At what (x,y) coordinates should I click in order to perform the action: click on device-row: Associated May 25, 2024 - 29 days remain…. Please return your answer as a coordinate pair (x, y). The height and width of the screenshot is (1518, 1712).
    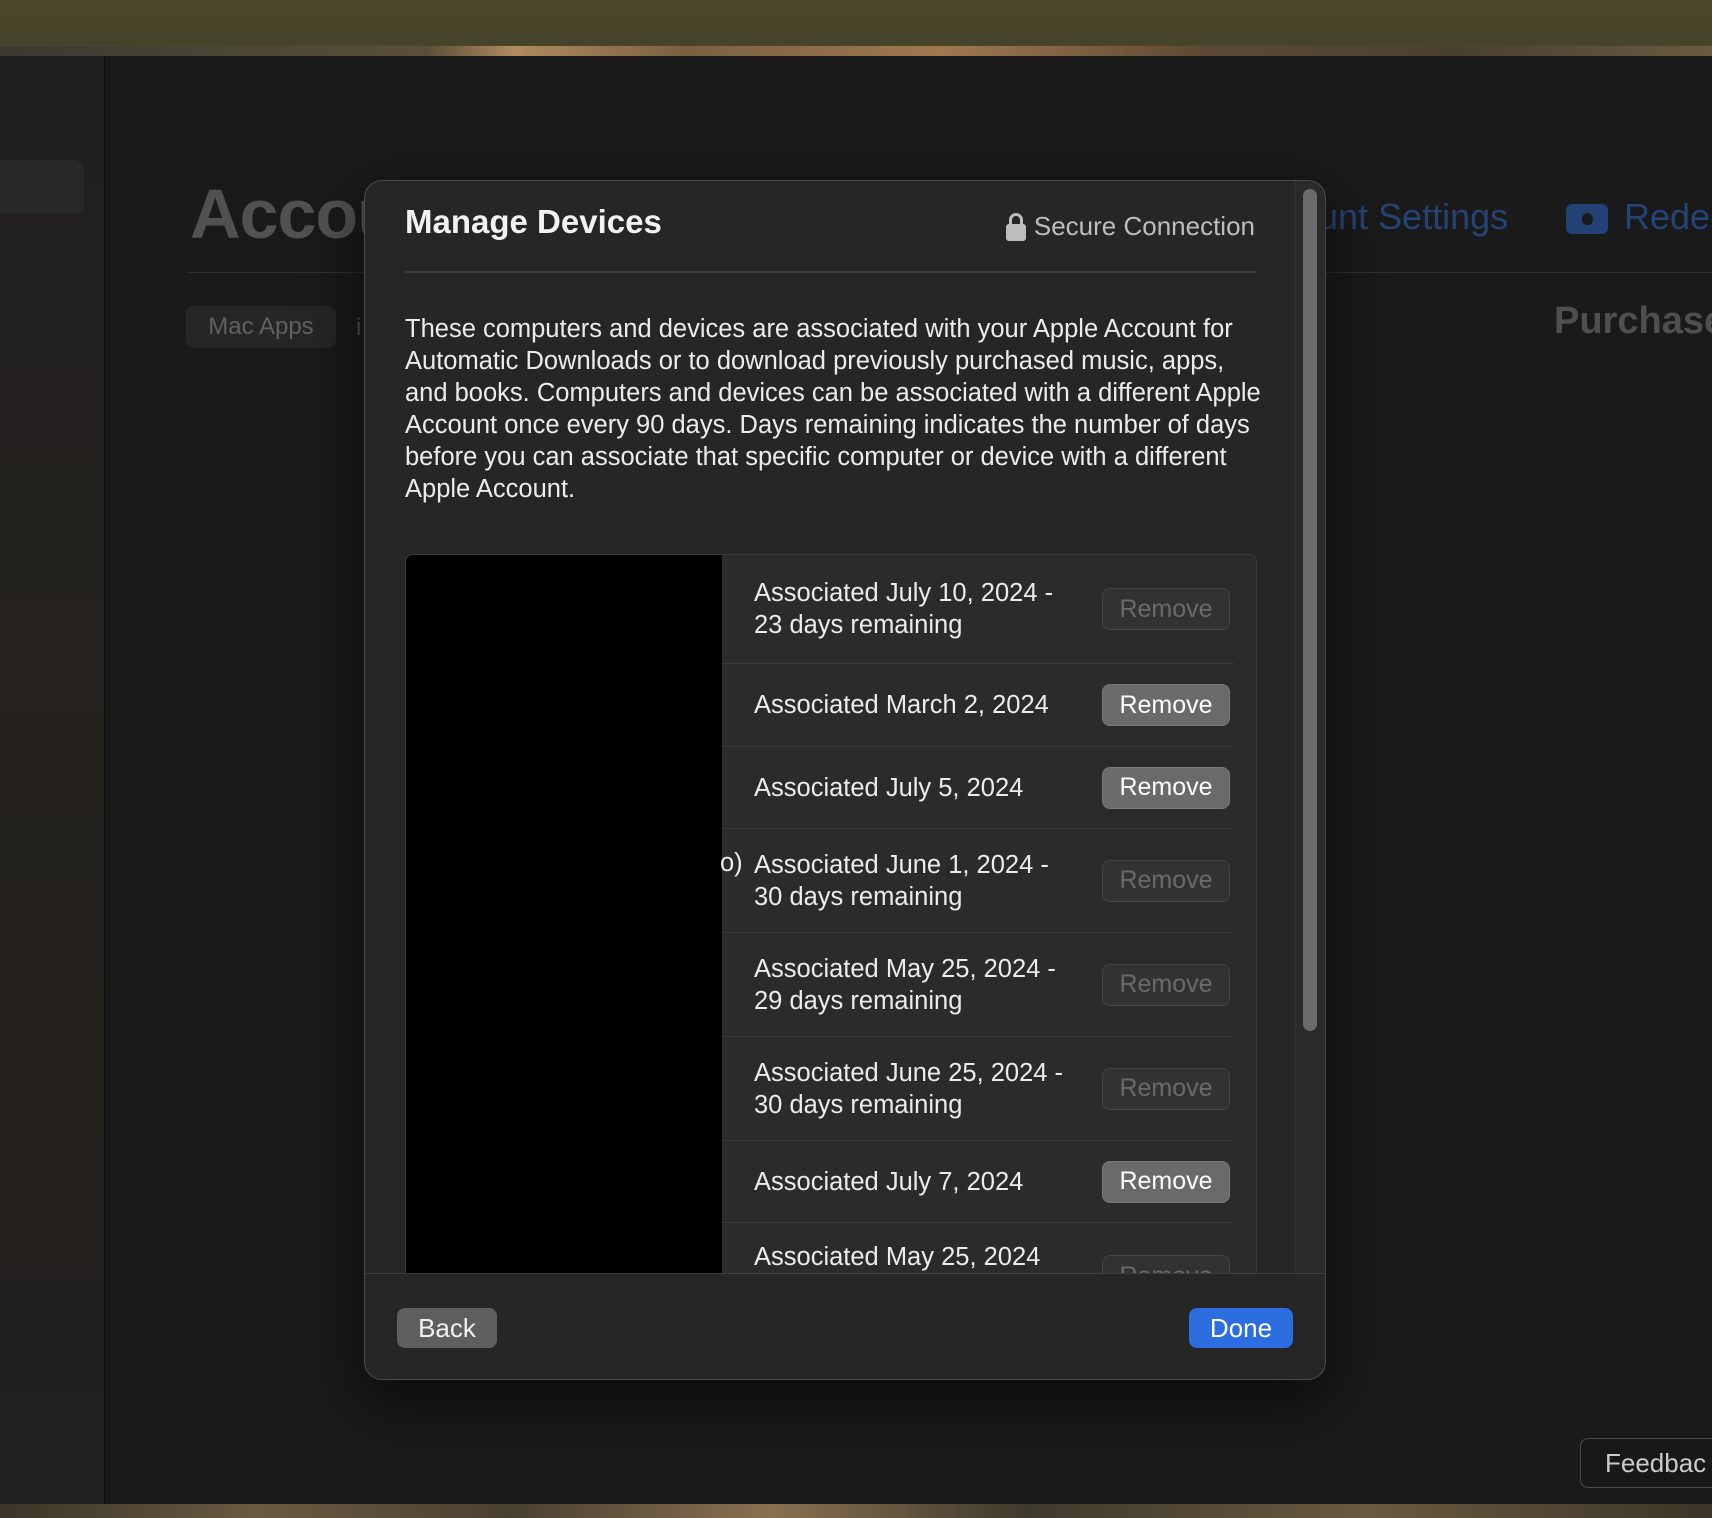
    Looking at the image, I should click on (978, 985).